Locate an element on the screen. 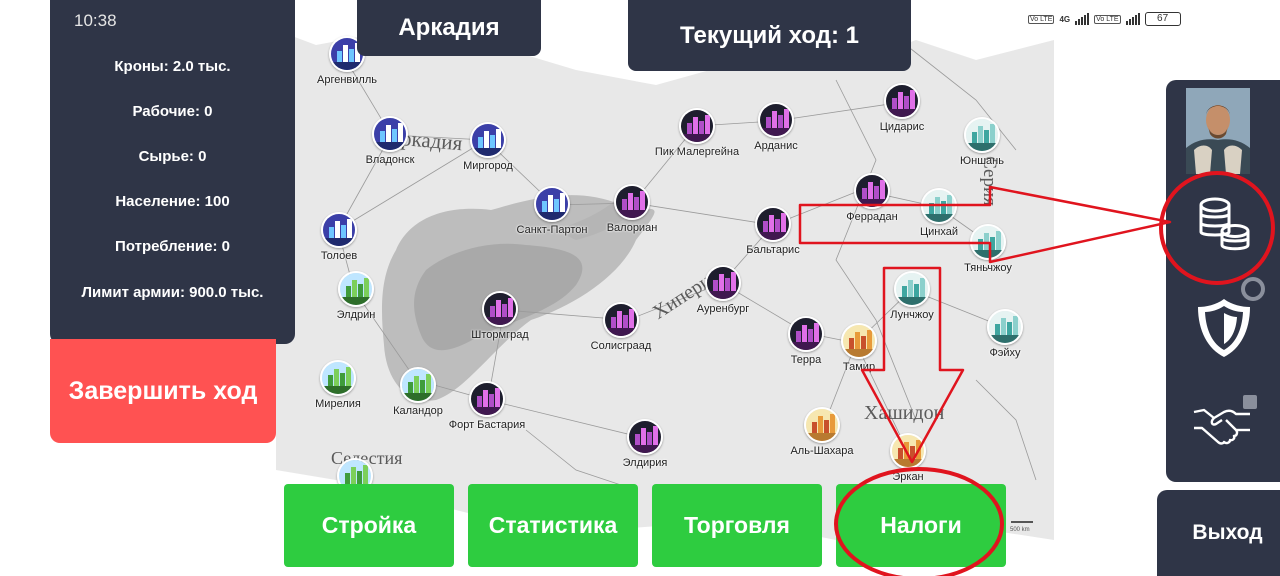 This screenshot has width=1280, height=576. taxes-button: Налоги is located at coordinates (921, 525).